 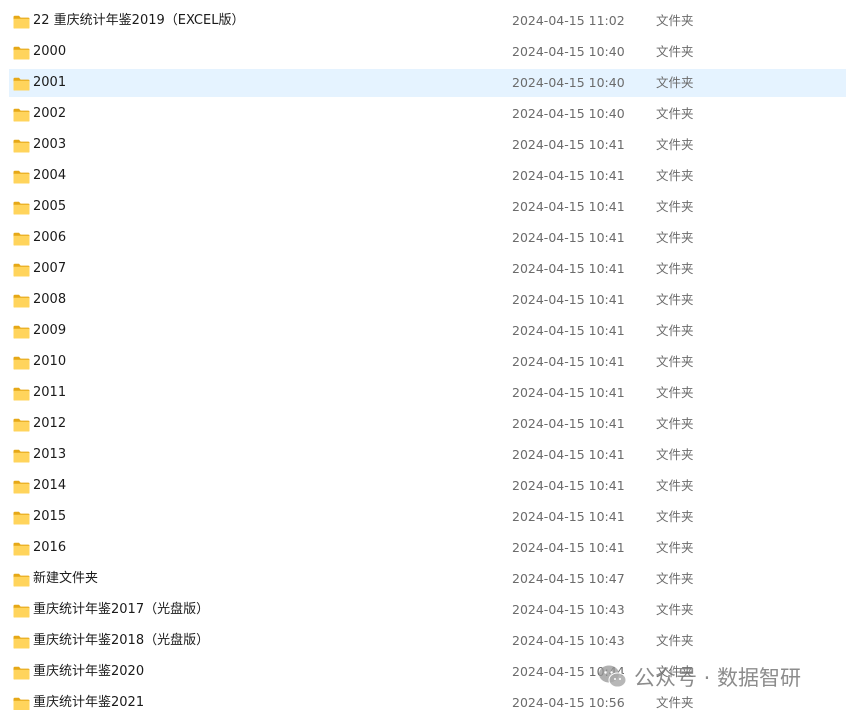 I want to click on watermark-text: 公众号 · 数据智研, so click(x=718, y=678).